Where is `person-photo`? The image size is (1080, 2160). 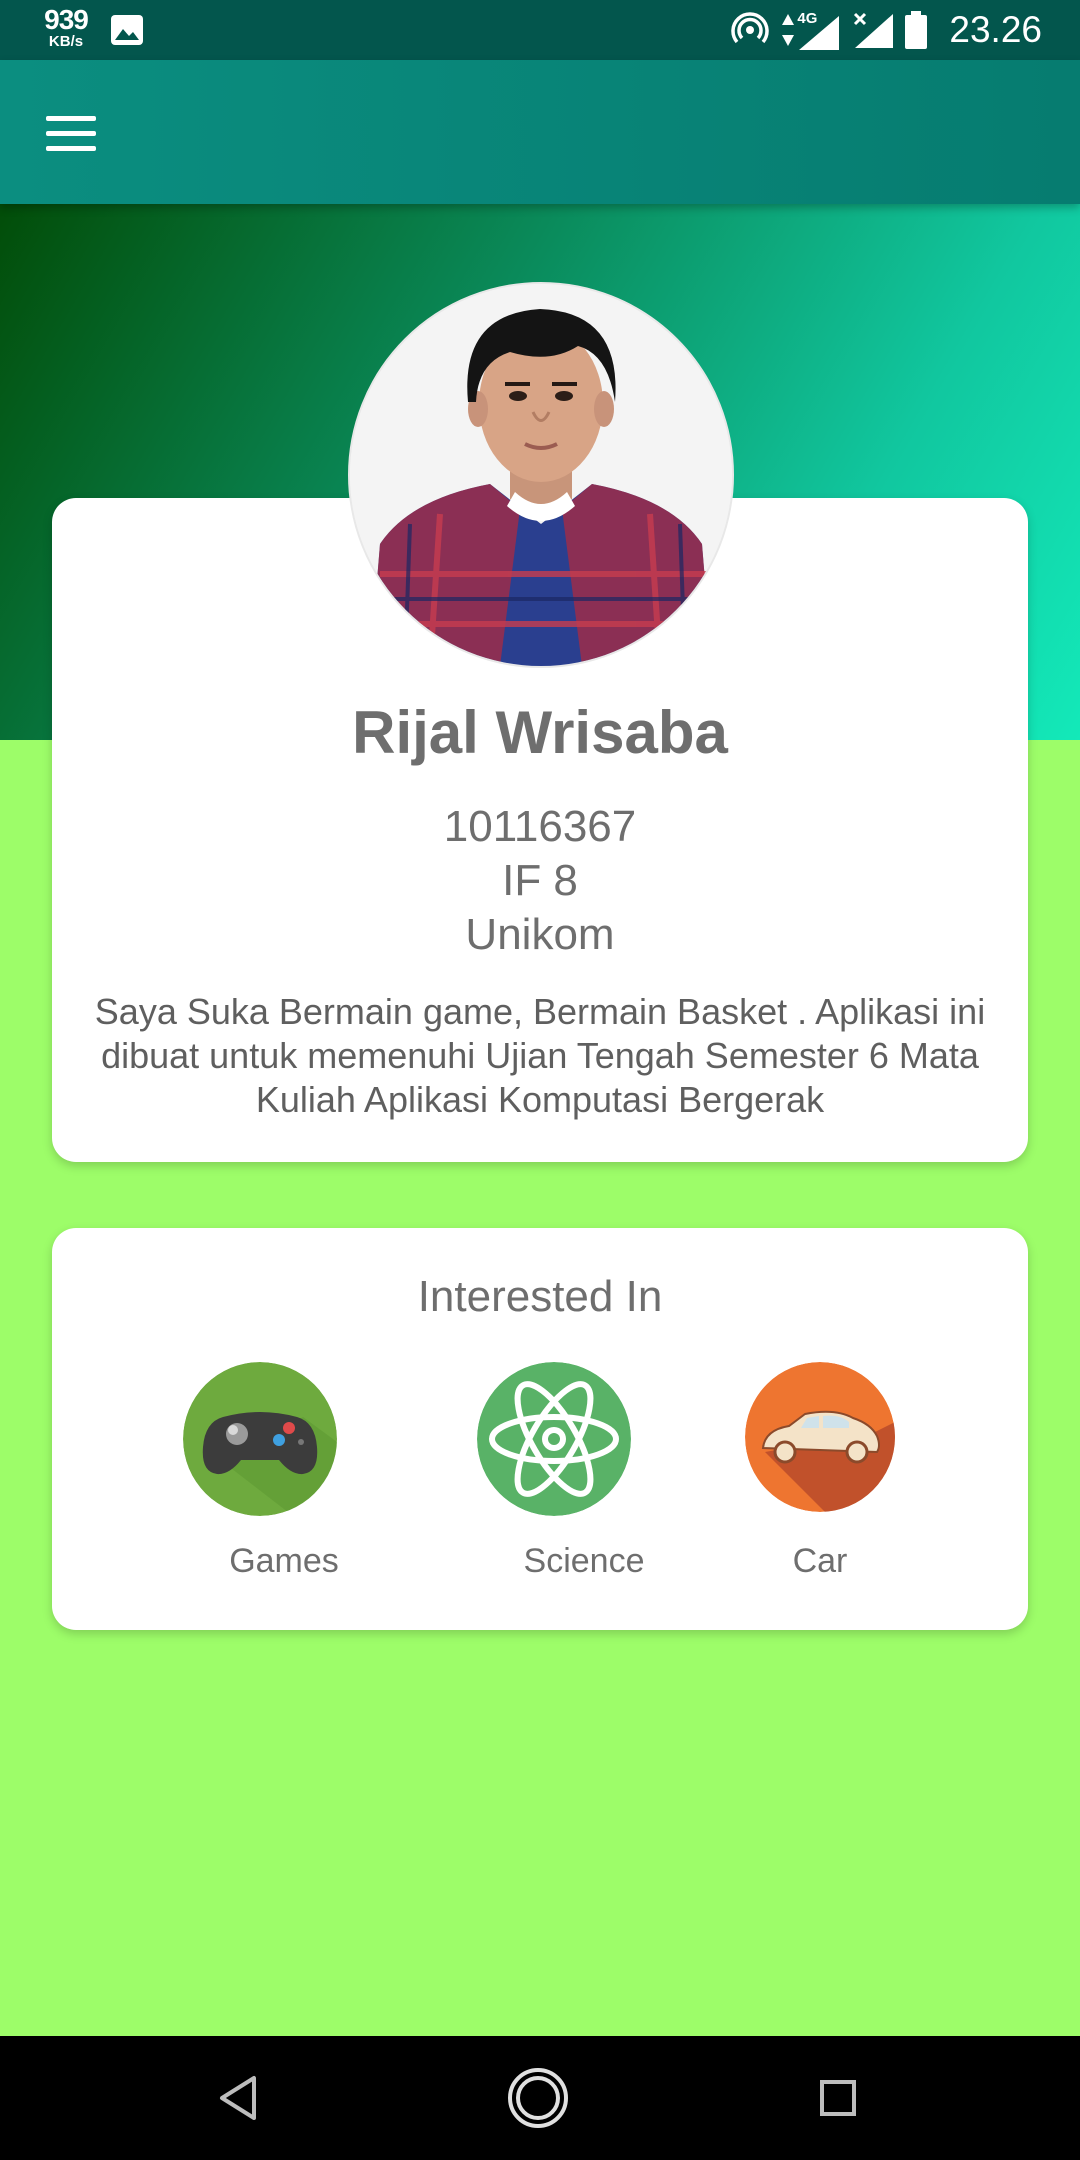 person-photo is located at coordinates (541, 475).